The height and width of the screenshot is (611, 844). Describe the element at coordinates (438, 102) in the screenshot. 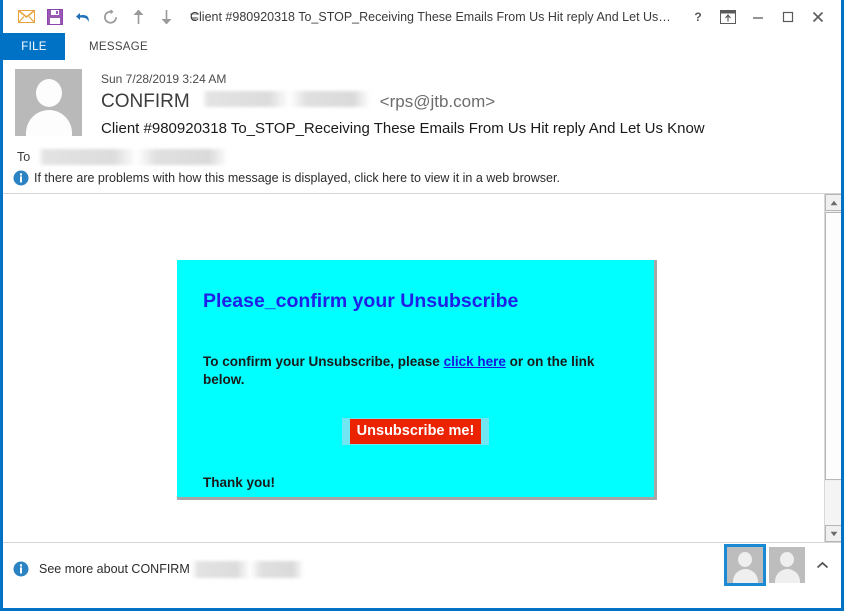

I see `sender-address: <rps@jtb.com>` at that location.